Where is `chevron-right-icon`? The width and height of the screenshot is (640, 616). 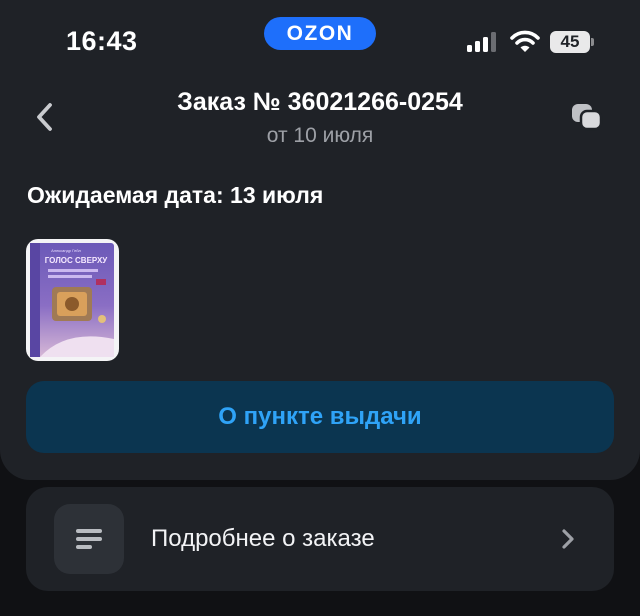 chevron-right-icon is located at coordinates (568, 539).